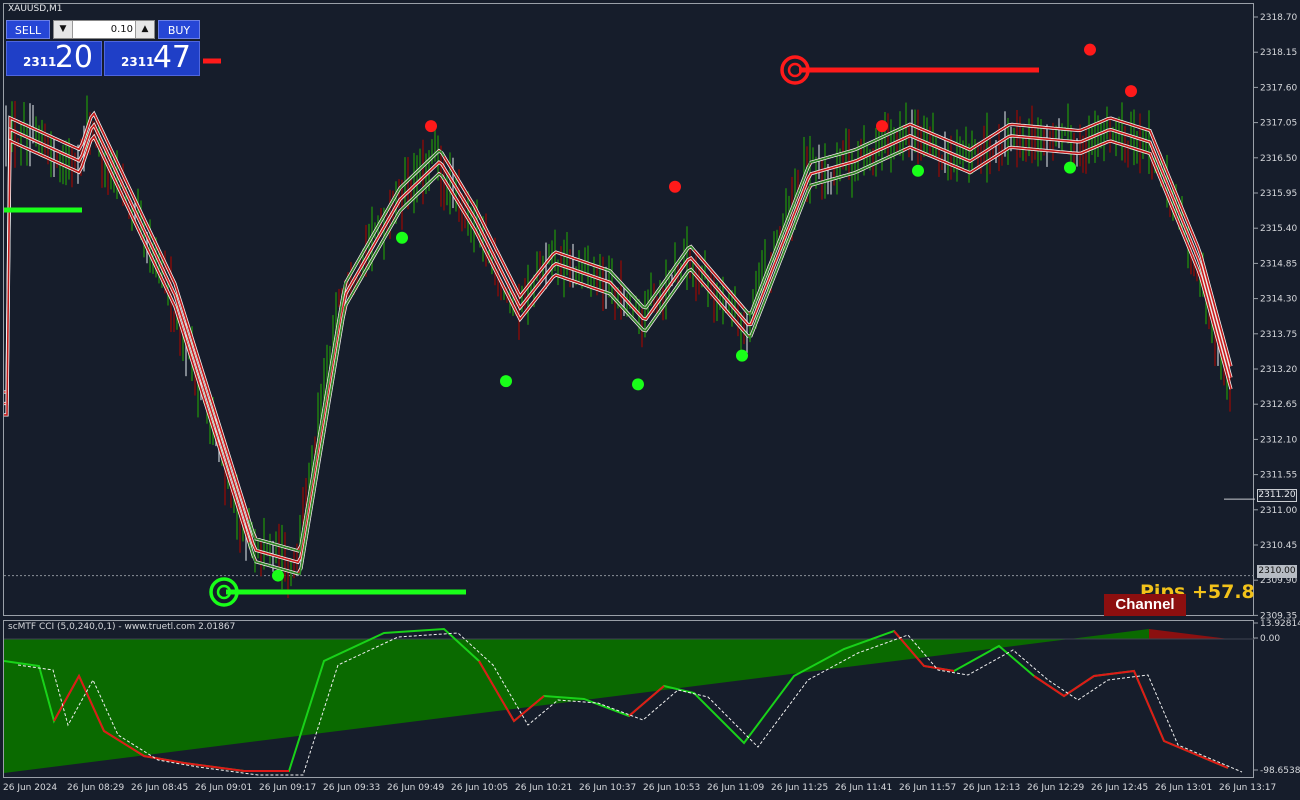  I want to click on time-tick-label: 26 Jun 10:53, so click(672, 788).